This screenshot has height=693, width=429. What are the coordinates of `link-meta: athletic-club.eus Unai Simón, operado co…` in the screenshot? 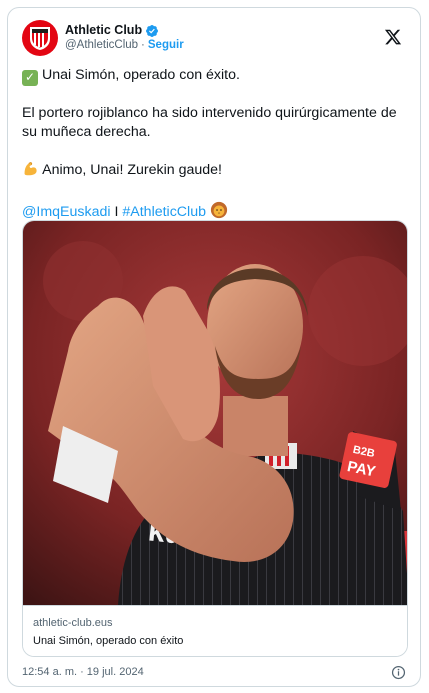 It's located at (215, 630).